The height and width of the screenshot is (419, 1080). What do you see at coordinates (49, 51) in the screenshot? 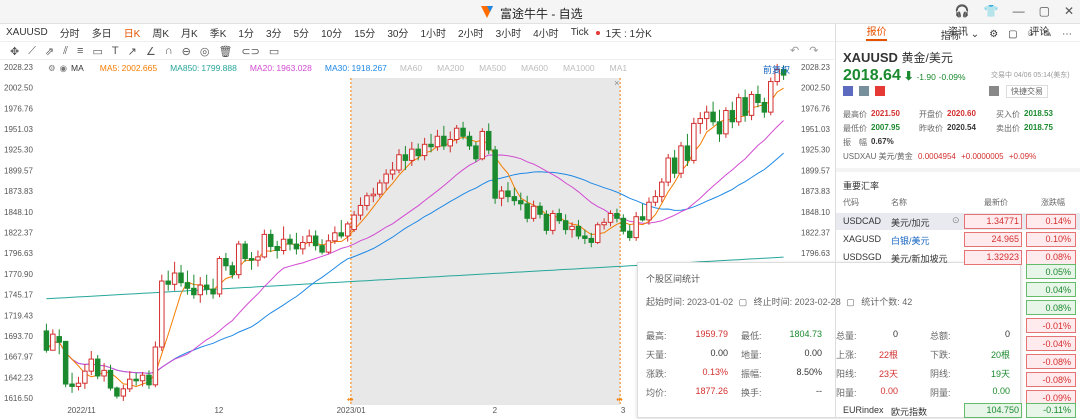
I see `ray-tool-icon: ⇗` at bounding box center [49, 51].